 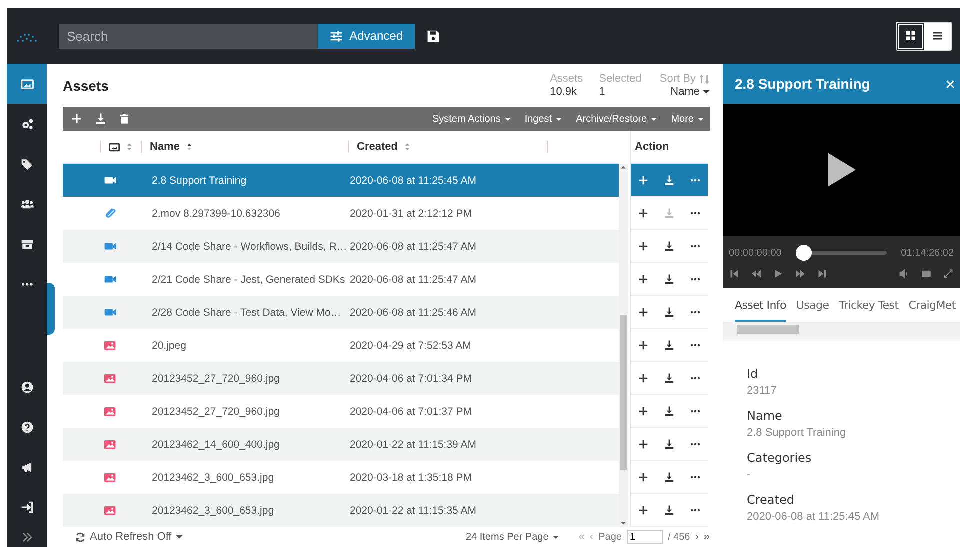 What do you see at coordinates (814, 517) in the screenshot?
I see `field-value: 2020-06-08 at 11:25:45 AM` at bounding box center [814, 517].